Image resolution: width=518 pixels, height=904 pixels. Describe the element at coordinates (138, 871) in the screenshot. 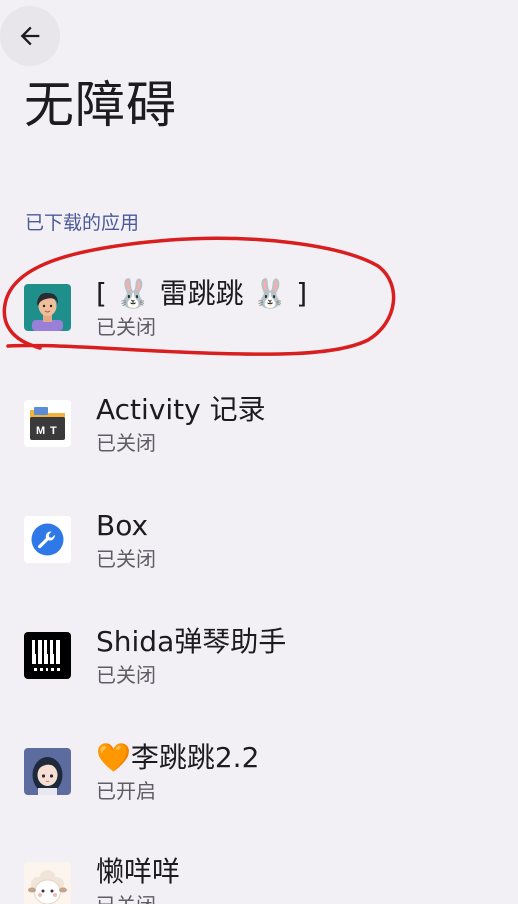

I see `app-name: 懒咩咩` at that location.